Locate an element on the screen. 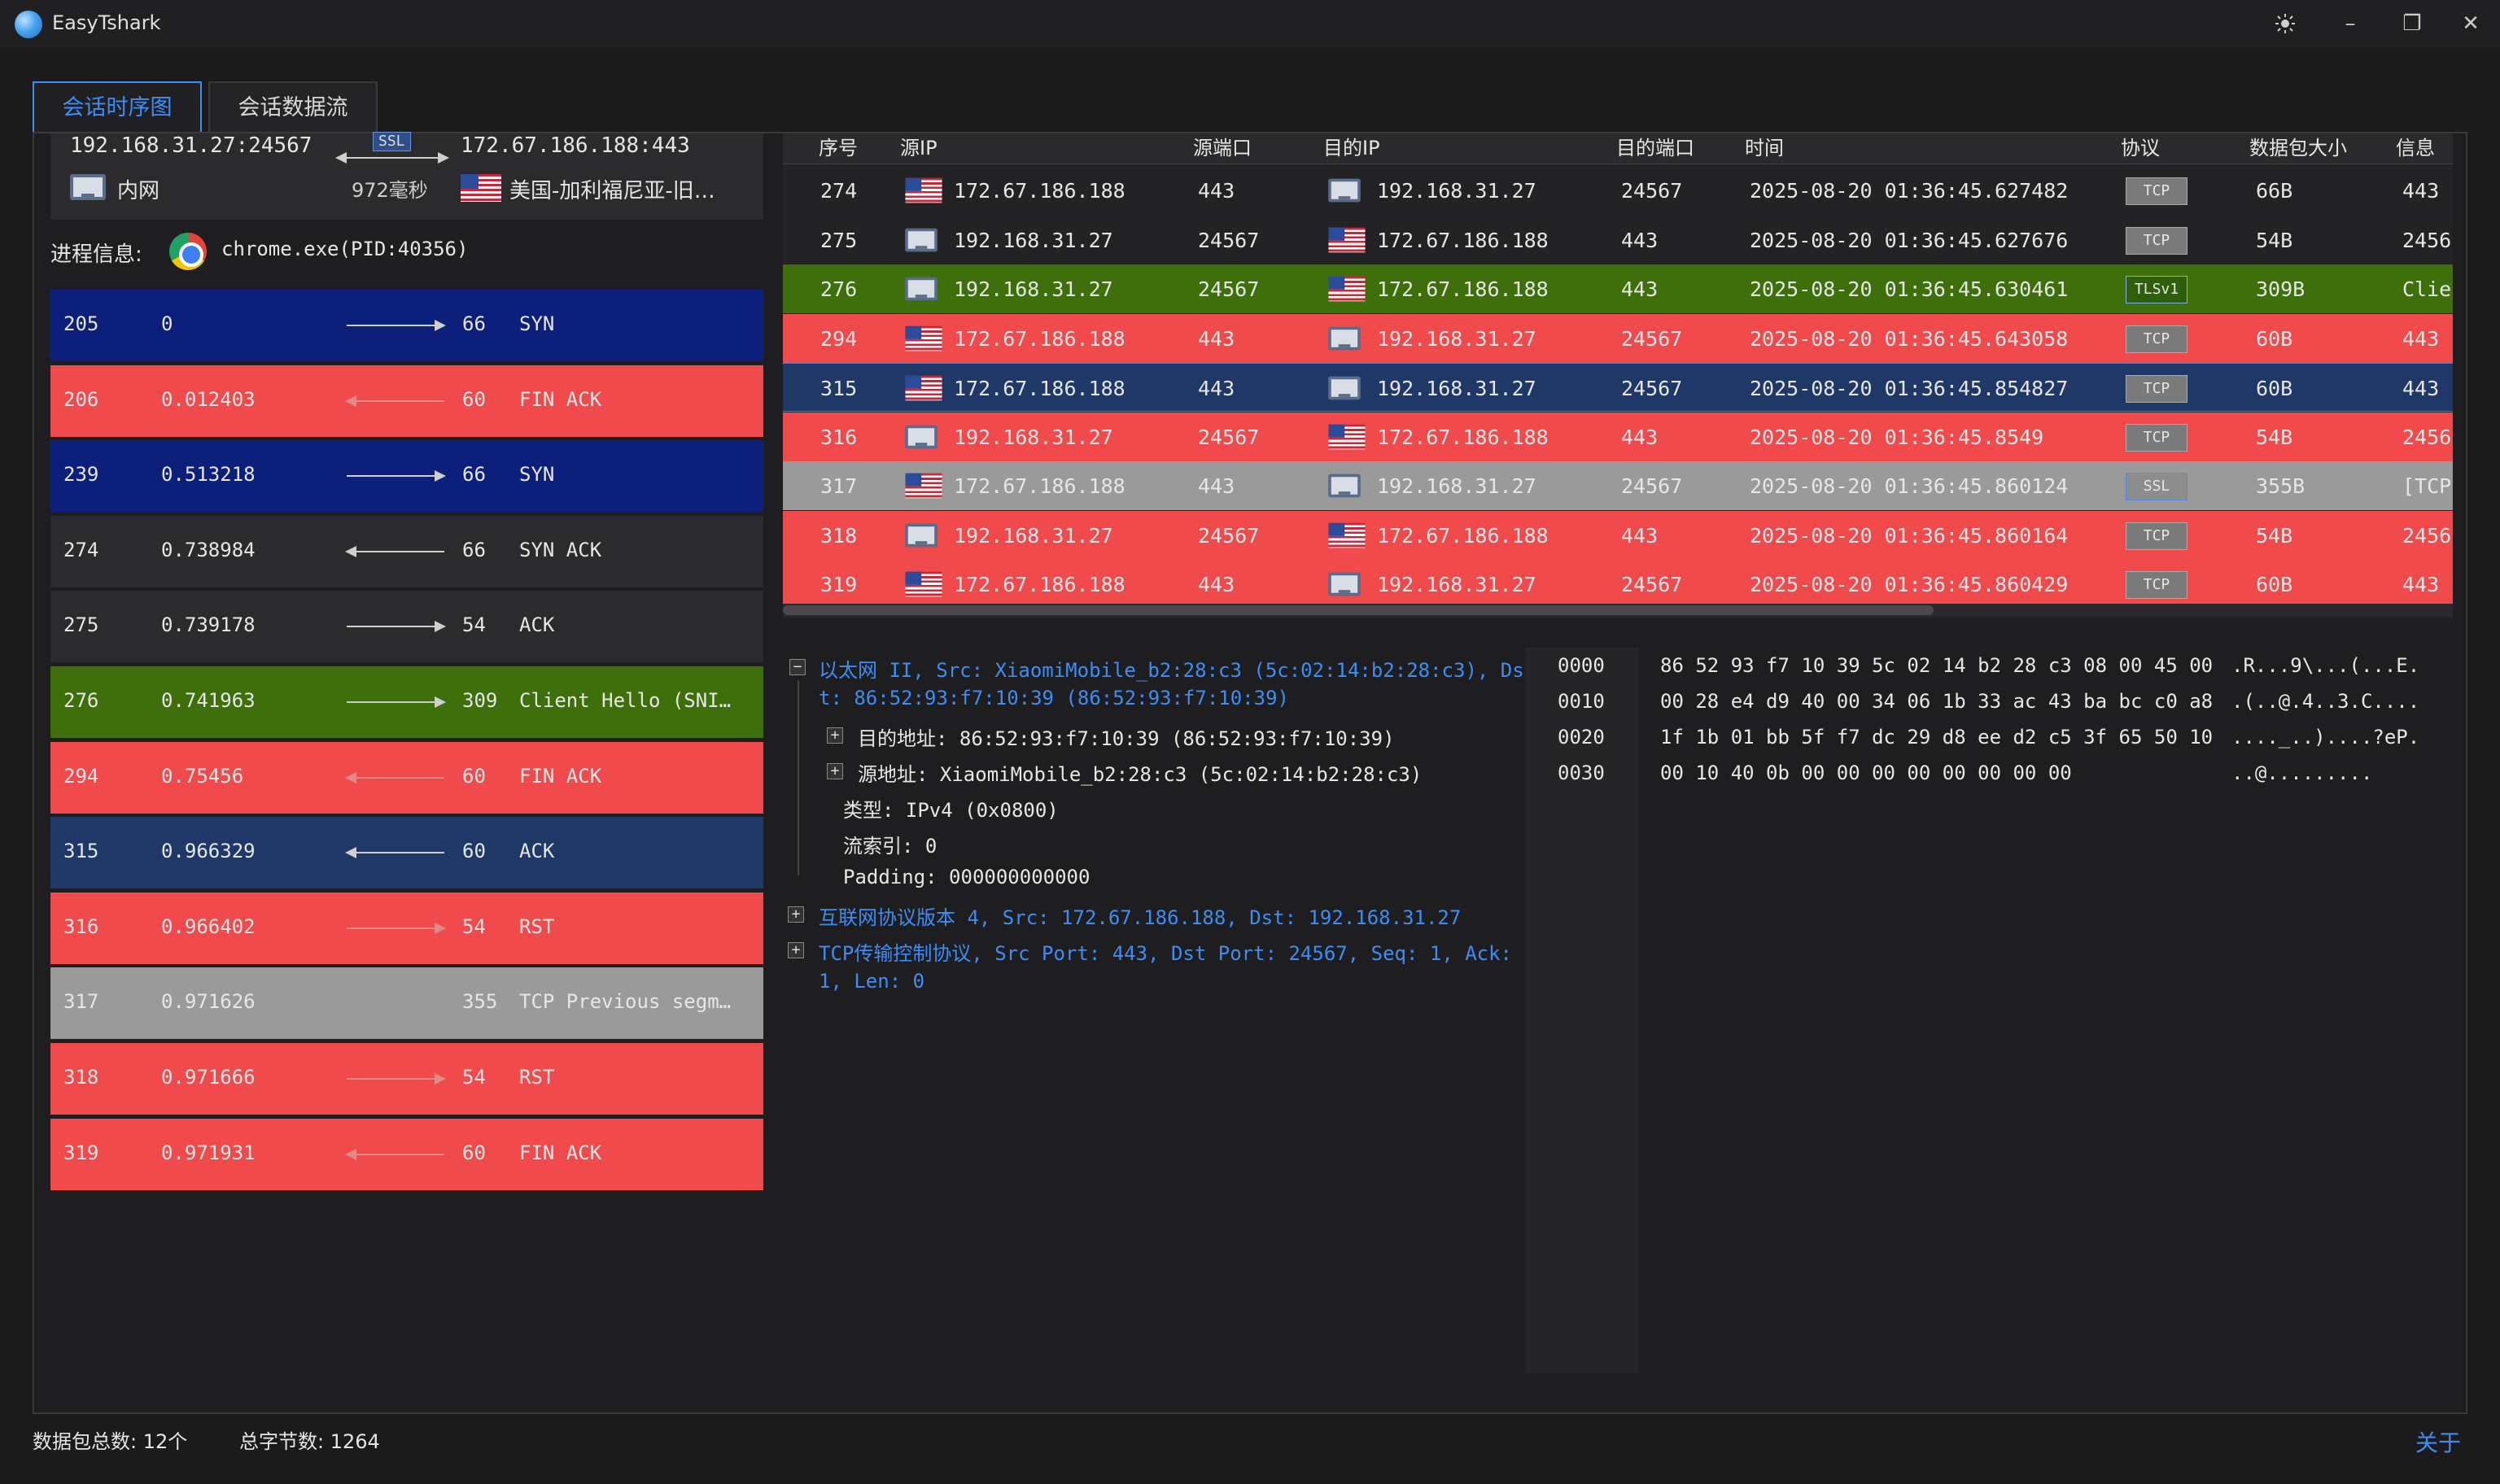 Image resolution: width=2500 pixels, height=1484 pixels. sequence-row: 239 0.513218 66 SYN is located at coordinates (406, 477).